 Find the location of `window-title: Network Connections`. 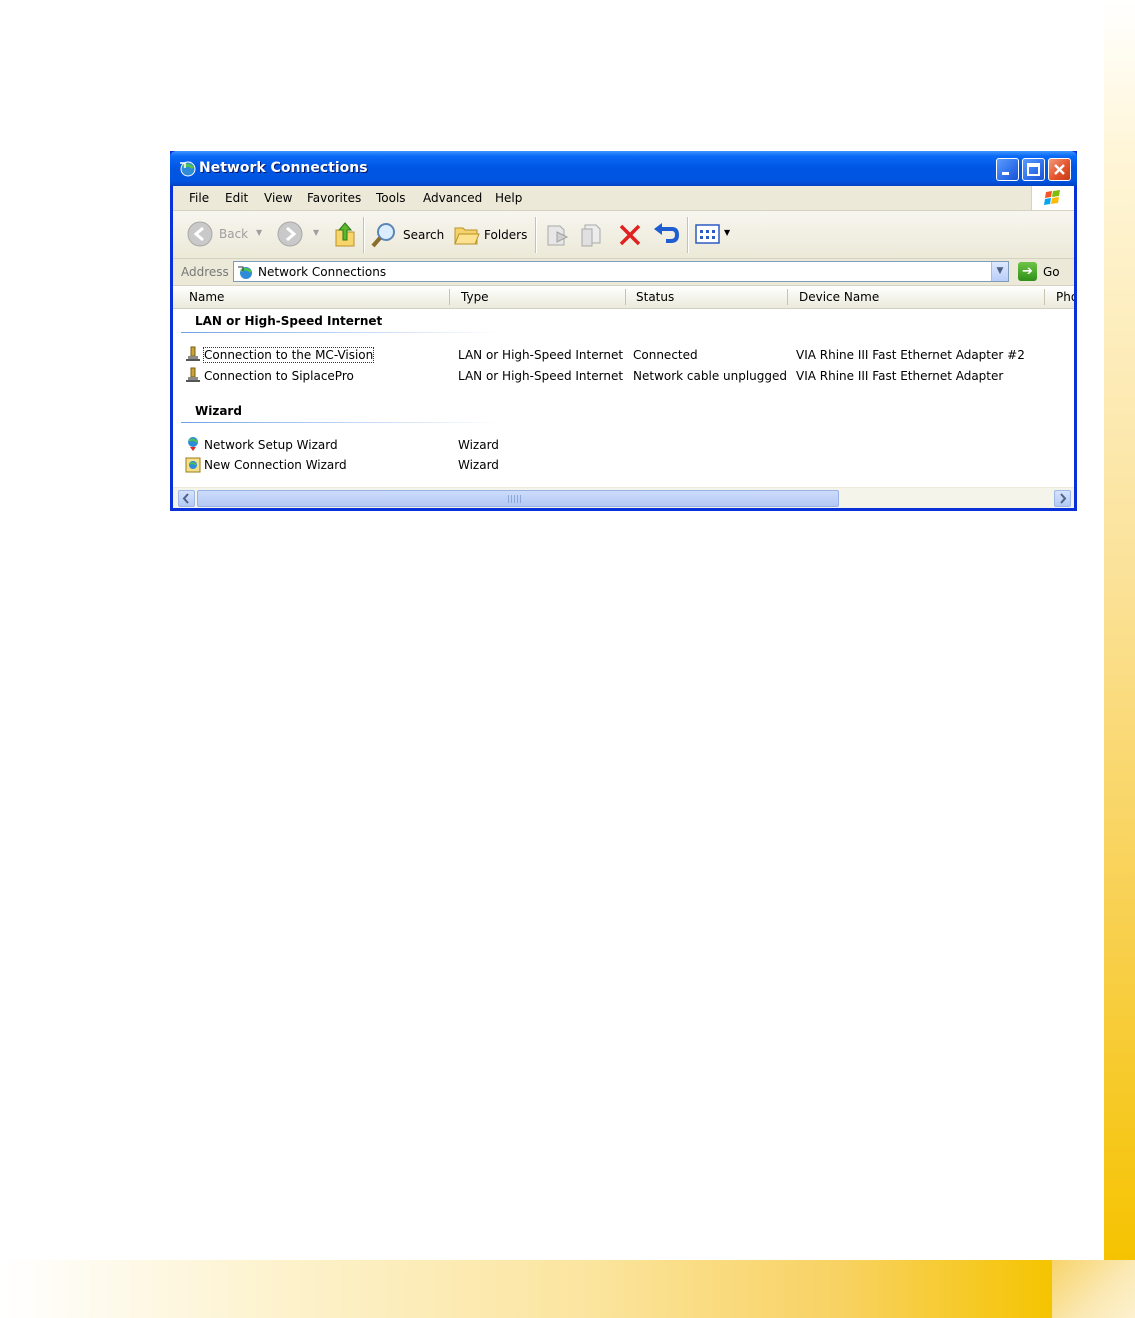

window-title: Network Connections is located at coordinates (283, 168).